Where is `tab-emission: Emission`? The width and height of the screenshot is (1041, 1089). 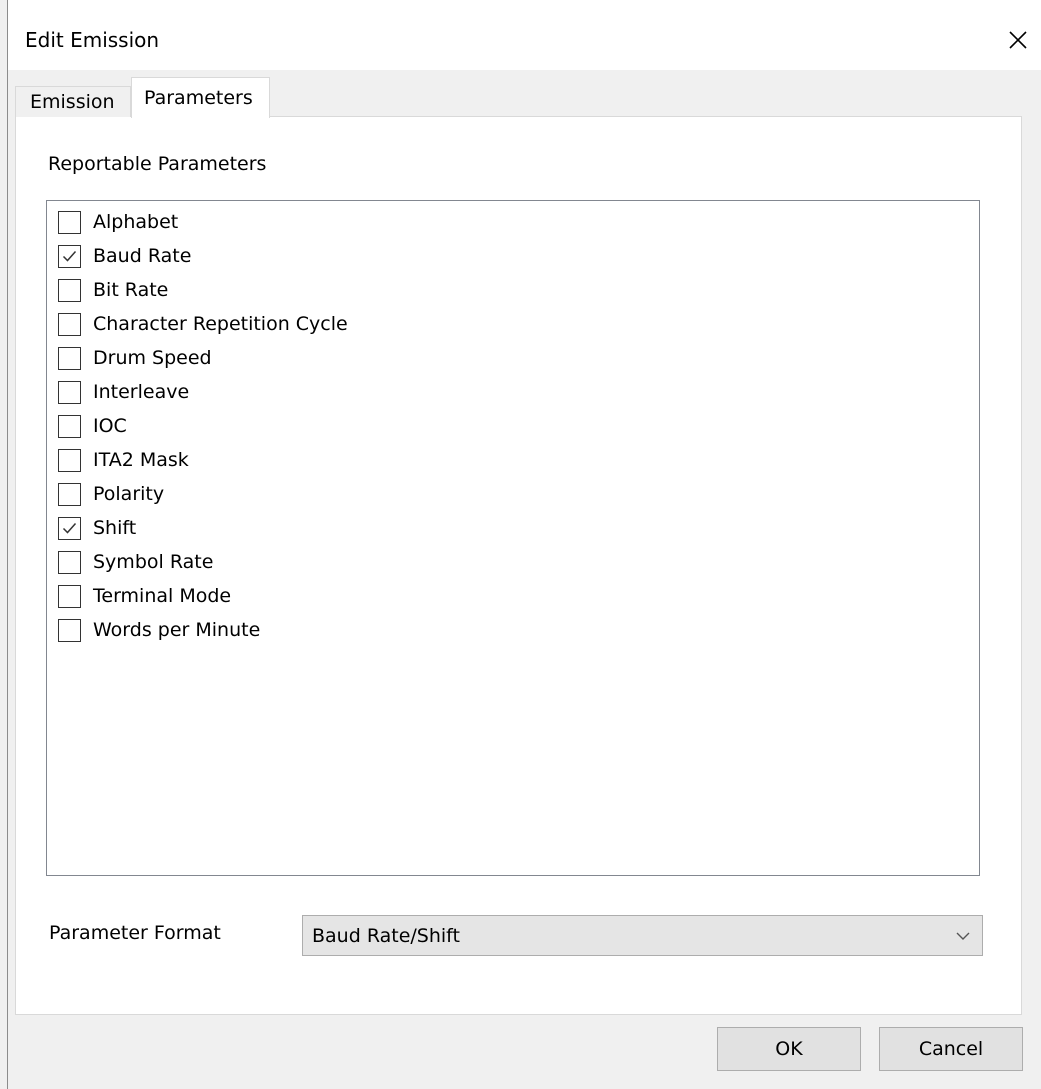
tab-emission: Emission is located at coordinates (73, 101).